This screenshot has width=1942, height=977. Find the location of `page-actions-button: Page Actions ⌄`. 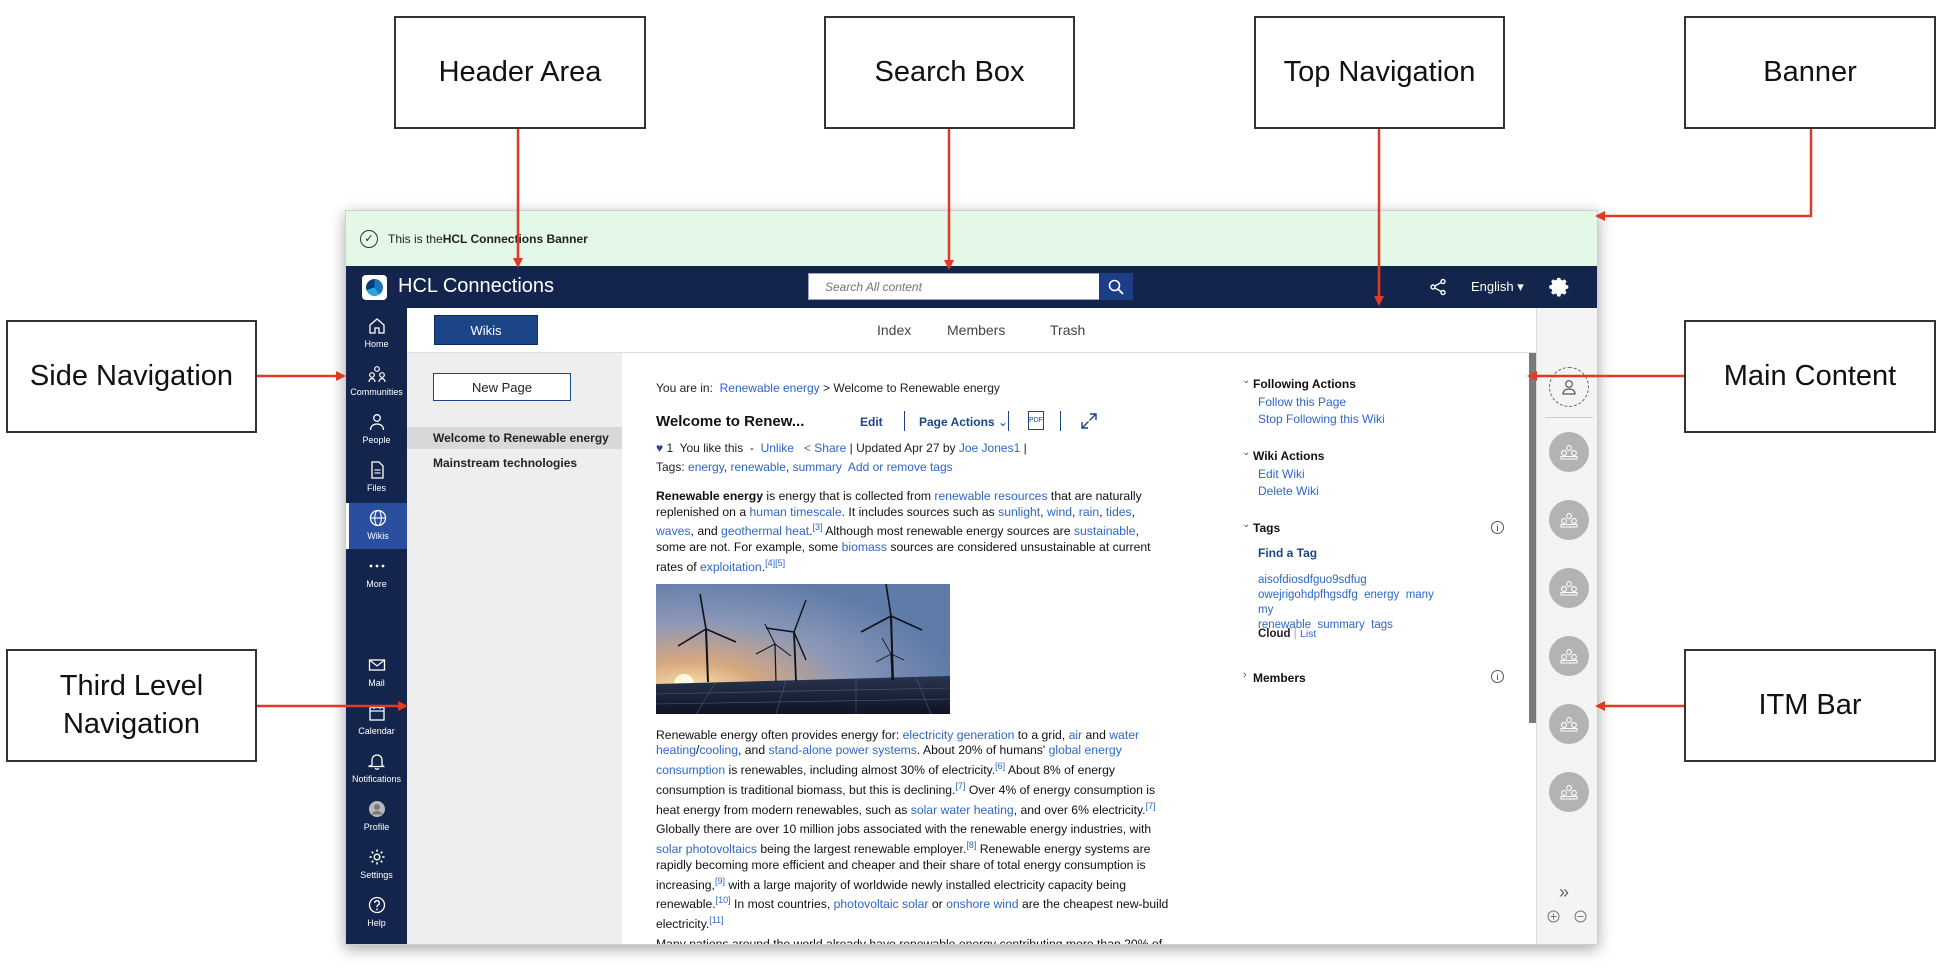

page-actions-button: Page Actions ⌄ is located at coordinates (963, 422).